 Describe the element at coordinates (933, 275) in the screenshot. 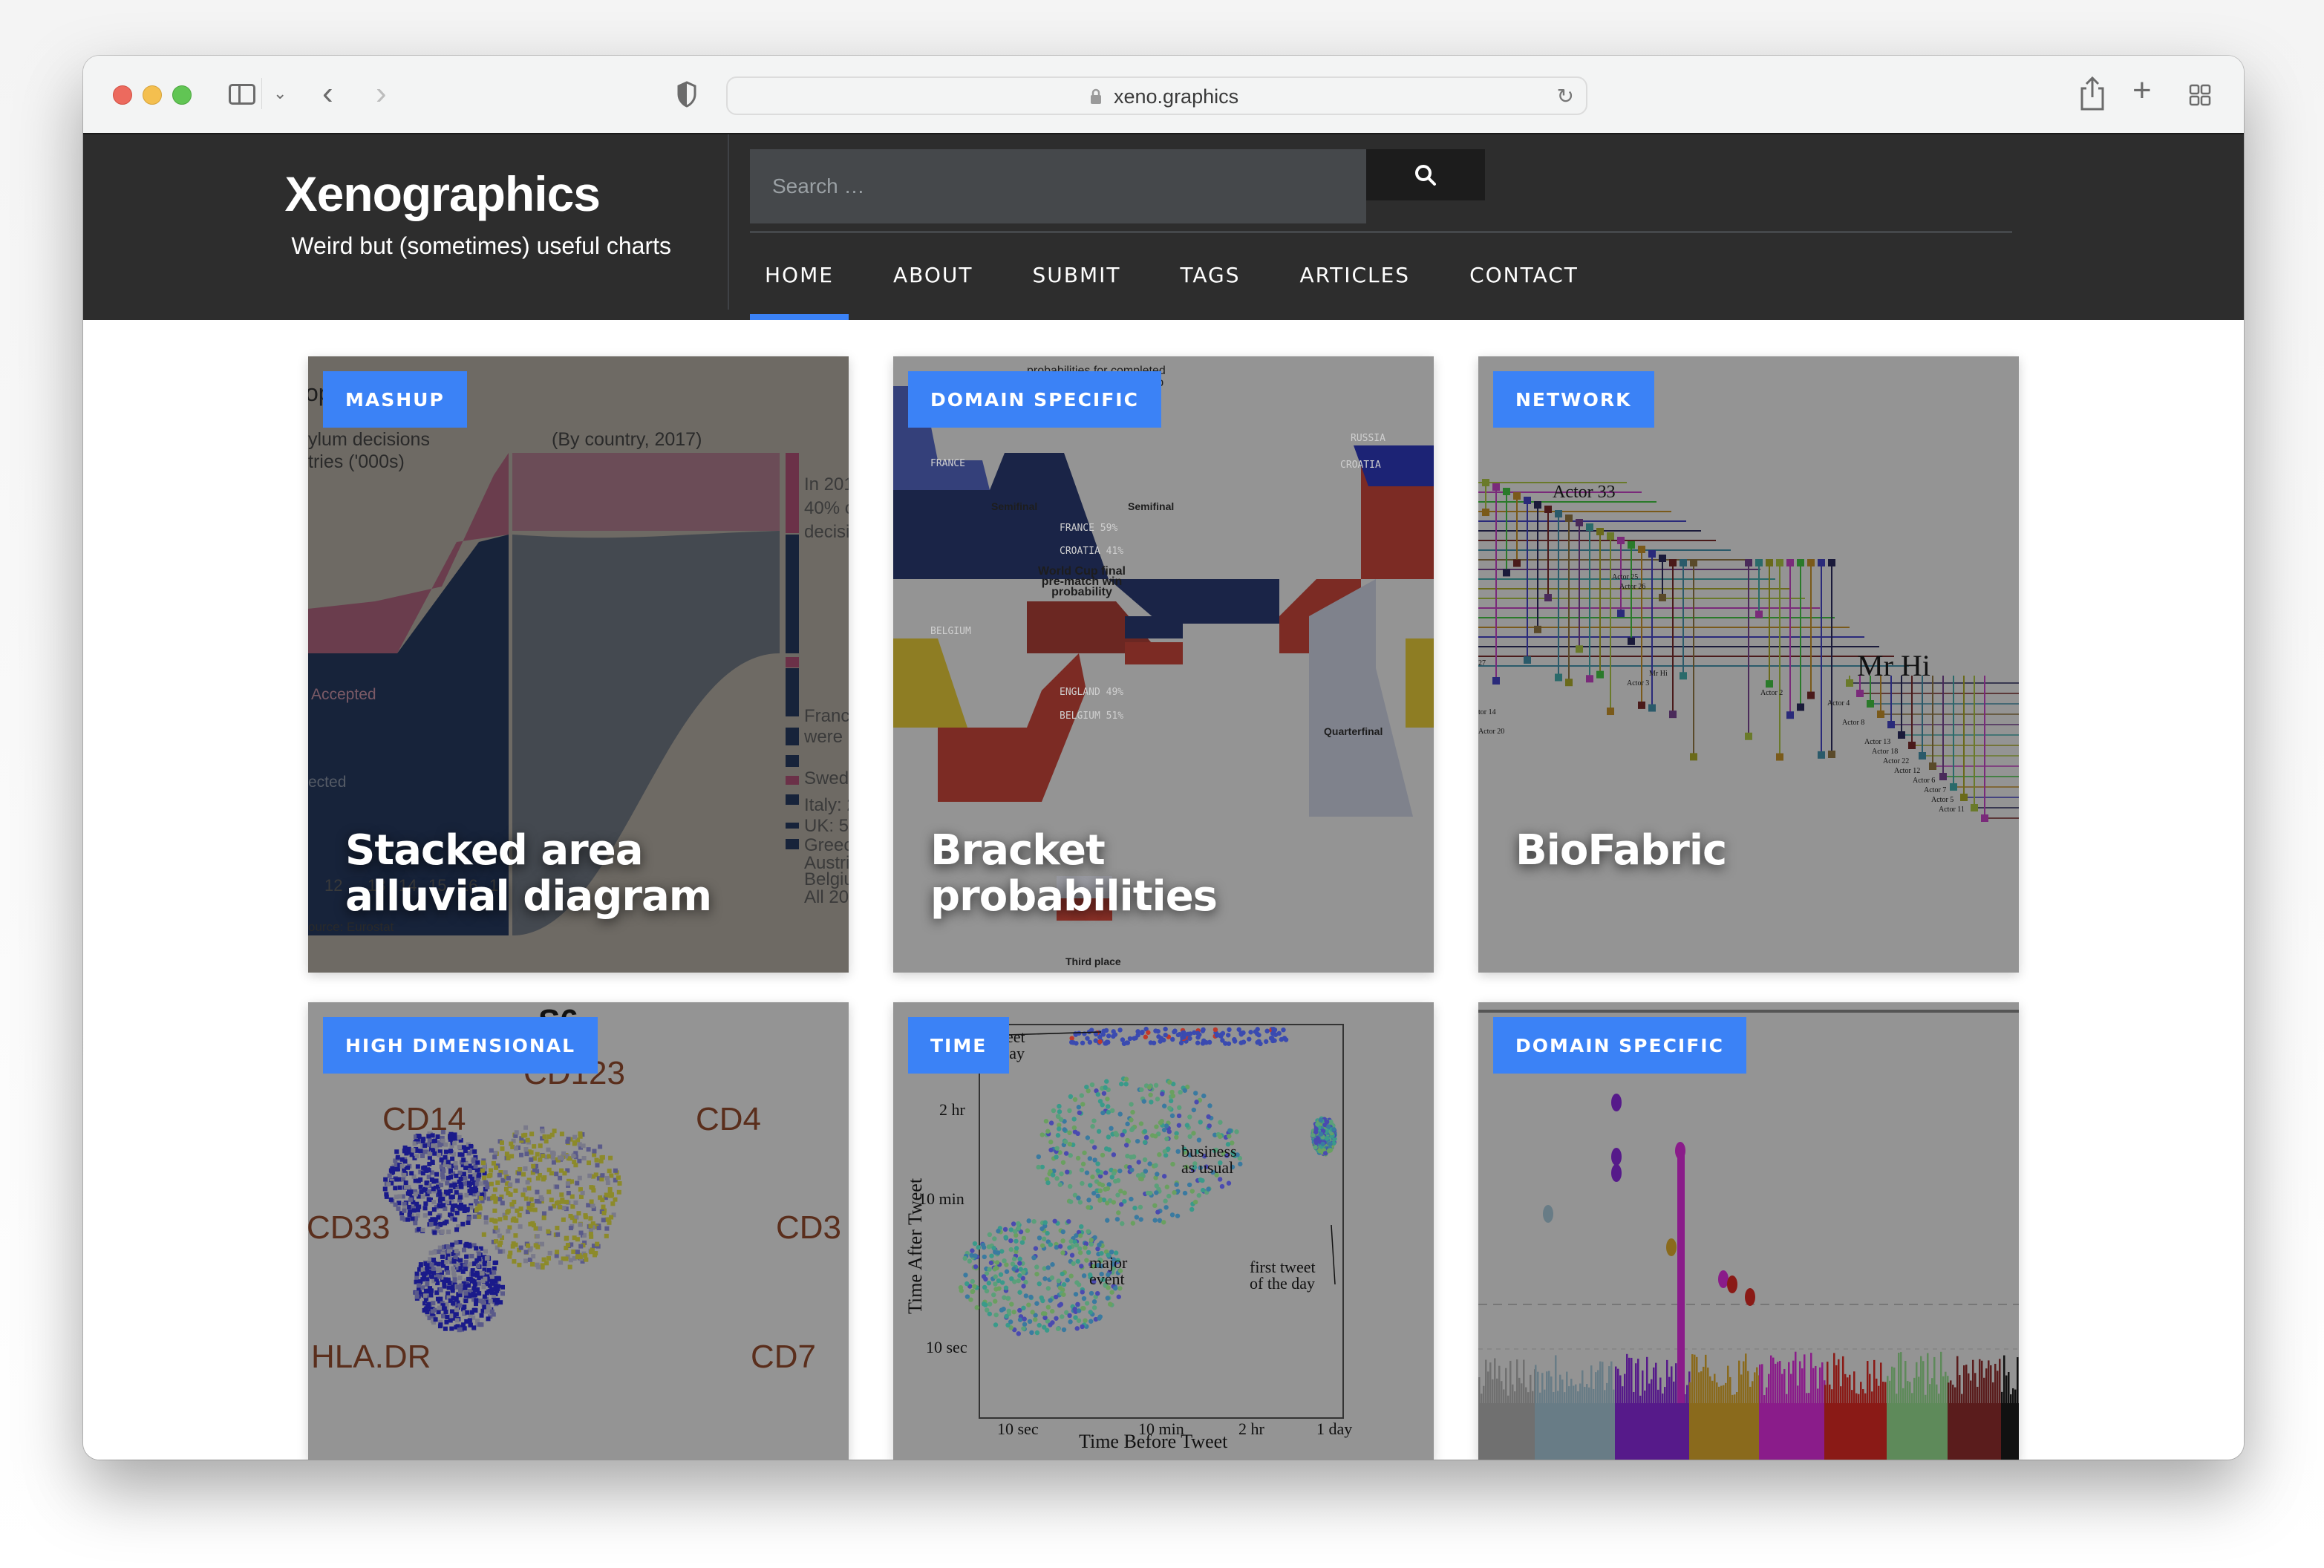

I see `nav-about: ABOUT` at that location.